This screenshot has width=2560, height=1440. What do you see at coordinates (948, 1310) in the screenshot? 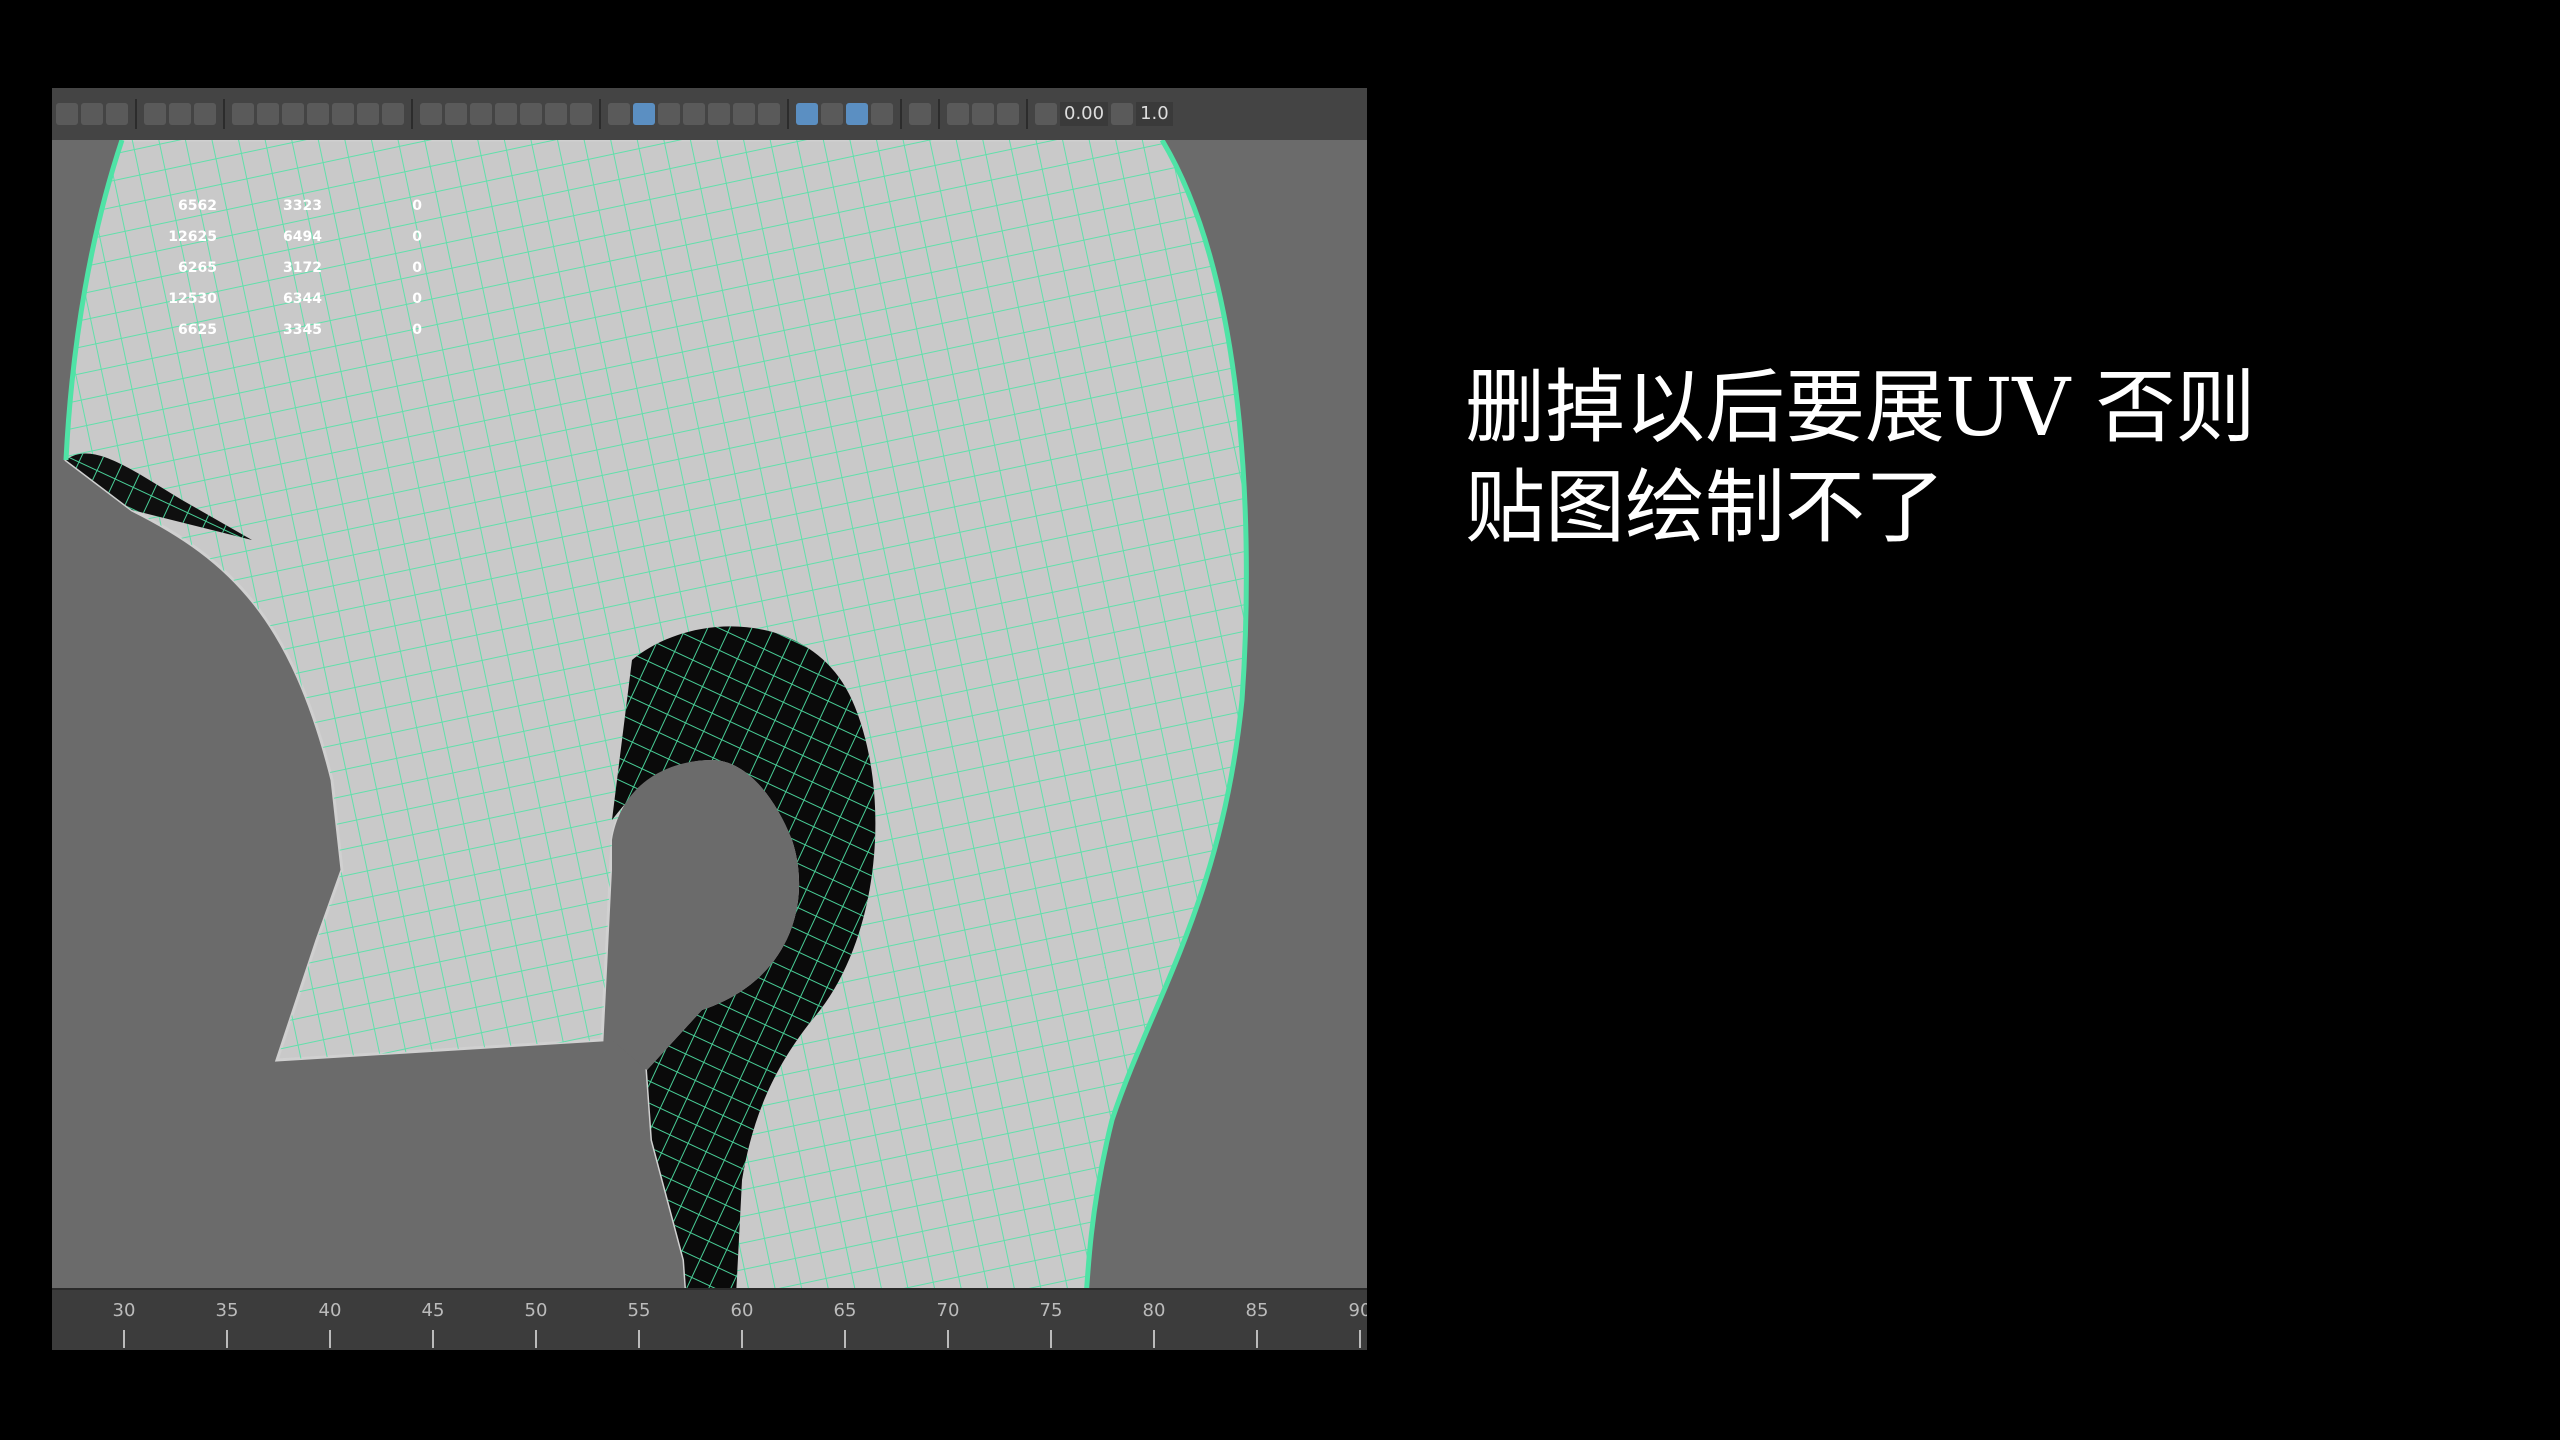
I see `timeline-tick-label: 70` at bounding box center [948, 1310].